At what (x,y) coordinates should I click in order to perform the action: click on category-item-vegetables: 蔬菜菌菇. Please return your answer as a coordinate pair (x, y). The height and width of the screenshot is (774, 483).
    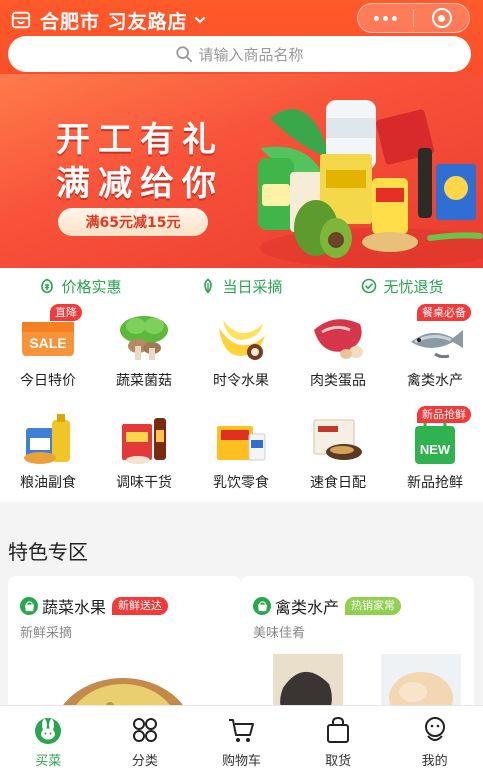
    Looking at the image, I should click on (144, 352).